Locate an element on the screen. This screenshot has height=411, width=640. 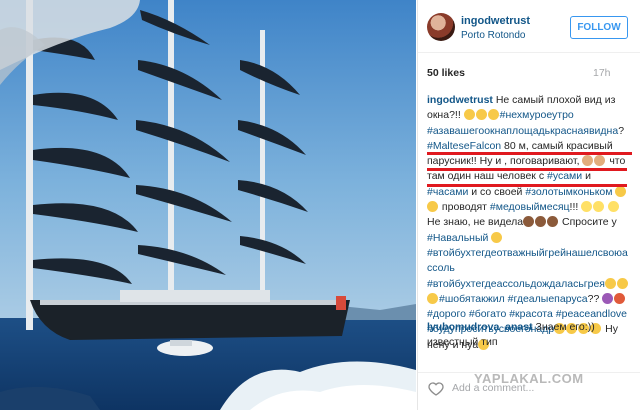
caption-text: проводят is located at coordinates (464, 207).